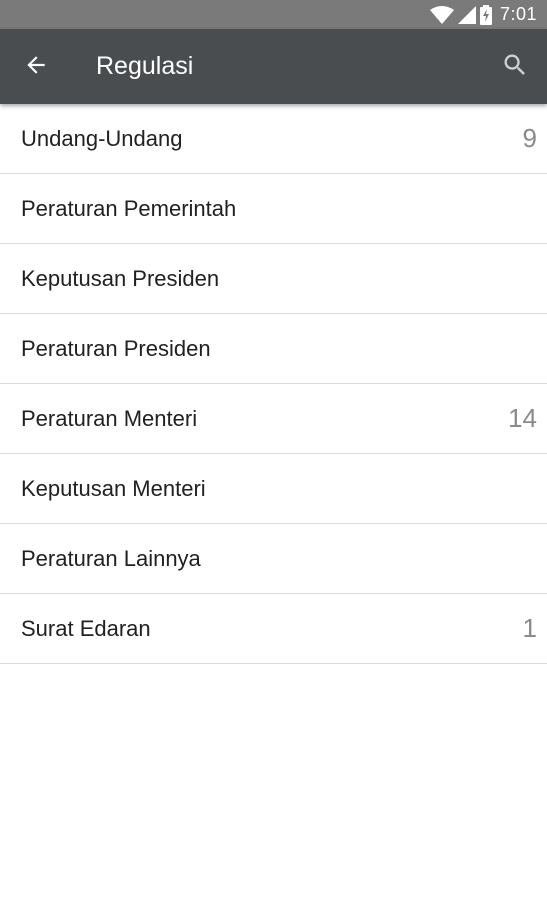  I want to click on list-item-label: Peraturan Menteri, so click(109, 418).